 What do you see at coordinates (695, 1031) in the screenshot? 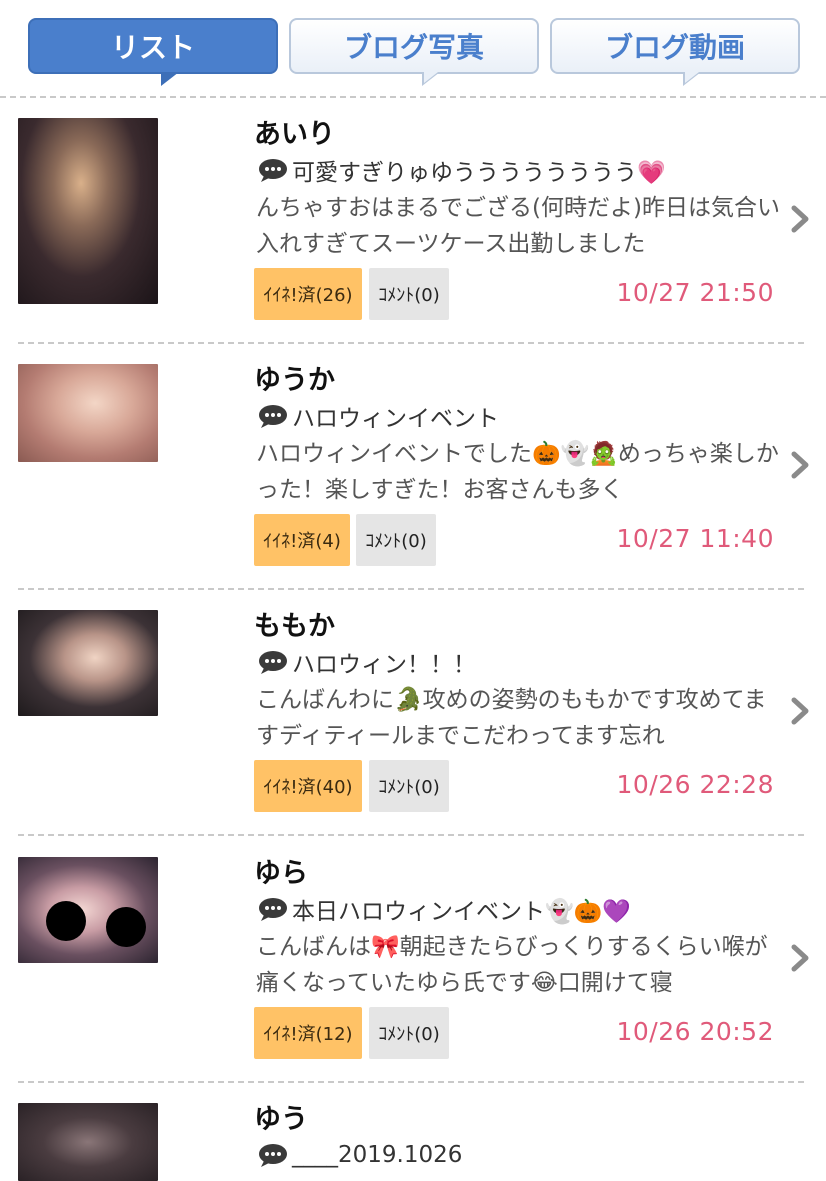
I see `post-date: 10/26 20:52` at bounding box center [695, 1031].